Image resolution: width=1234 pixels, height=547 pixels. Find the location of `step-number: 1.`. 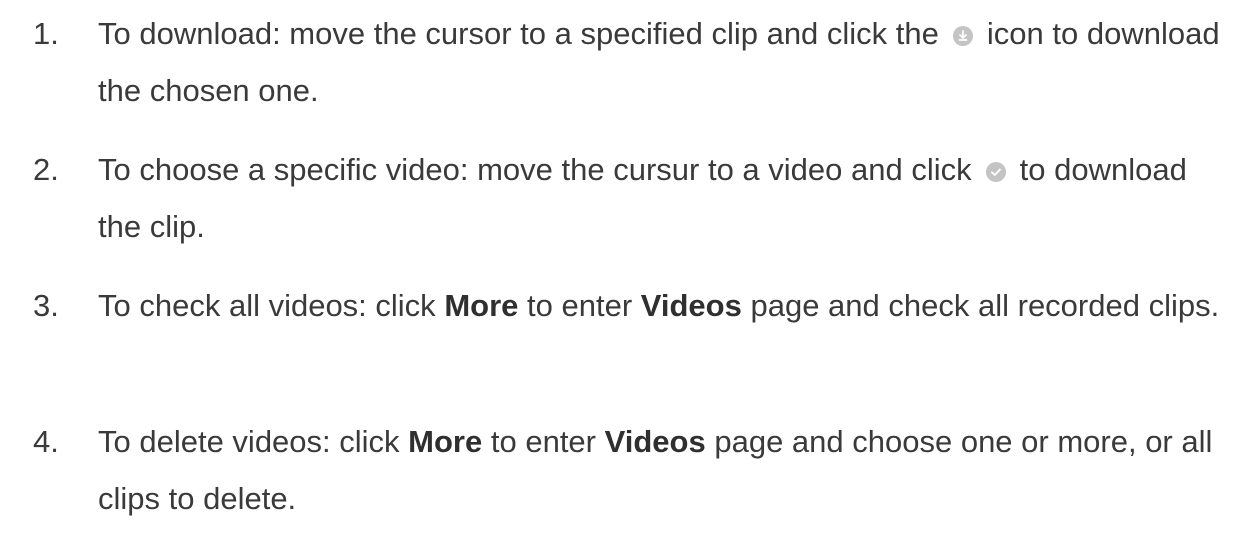

step-number: 1. is located at coordinates (46, 33).